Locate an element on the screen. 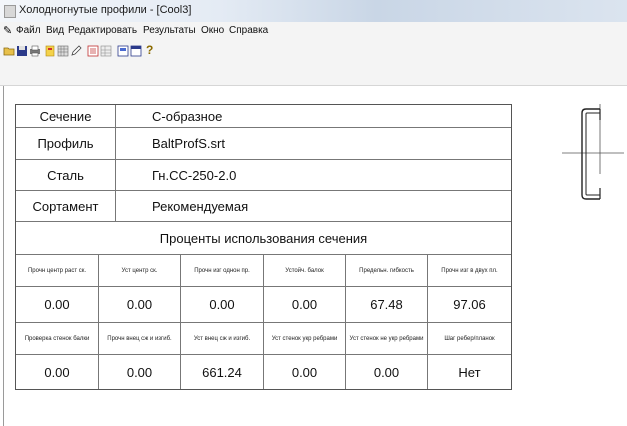 The image size is (627, 426). column-header: Устойч. балок is located at coordinates (305, 270).